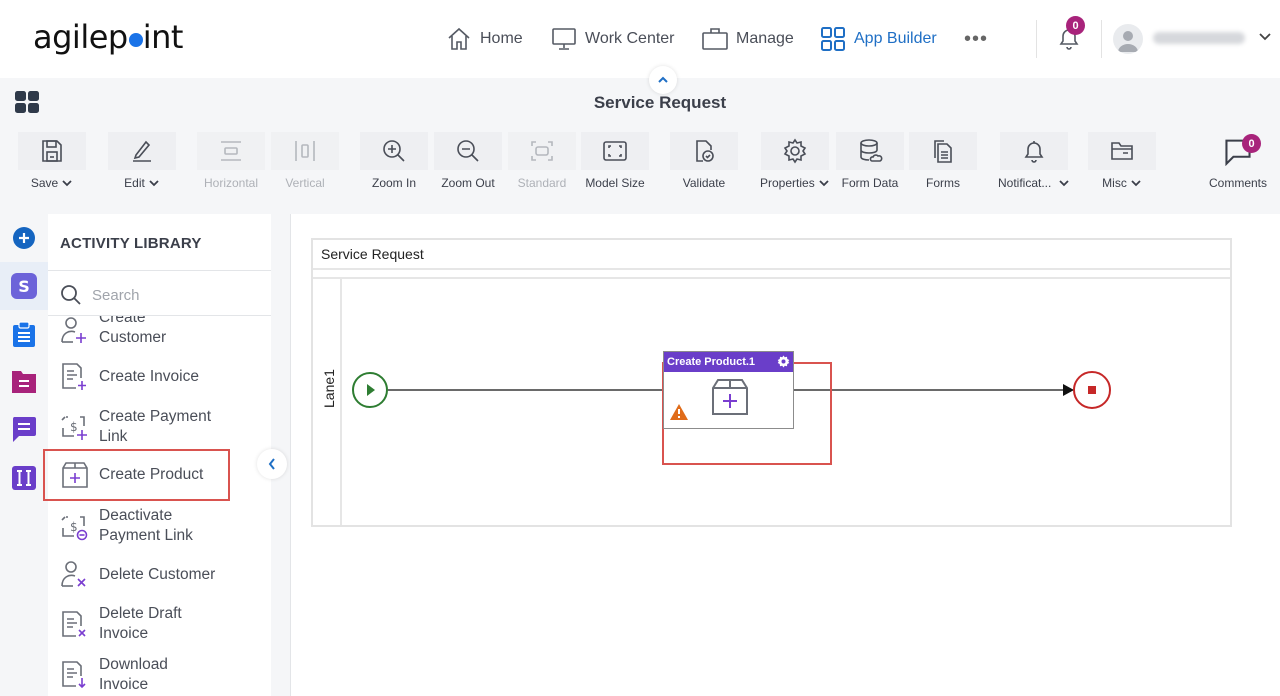  What do you see at coordinates (468, 183) in the screenshot?
I see `zoom-out-label: Zoom Out` at bounding box center [468, 183].